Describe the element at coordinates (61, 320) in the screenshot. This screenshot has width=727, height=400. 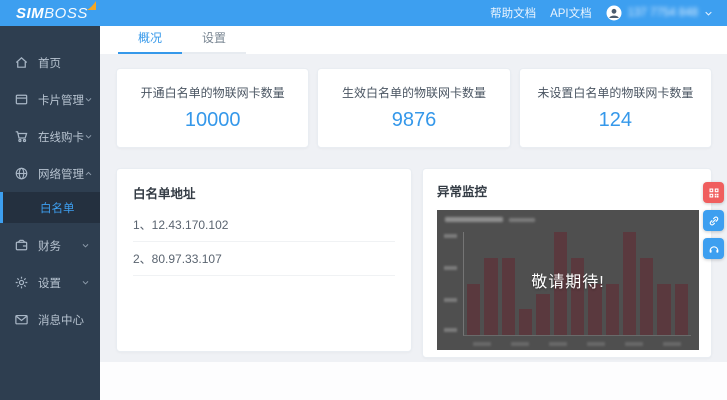
I see `sidebar-item-label: 消息中心` at that location.